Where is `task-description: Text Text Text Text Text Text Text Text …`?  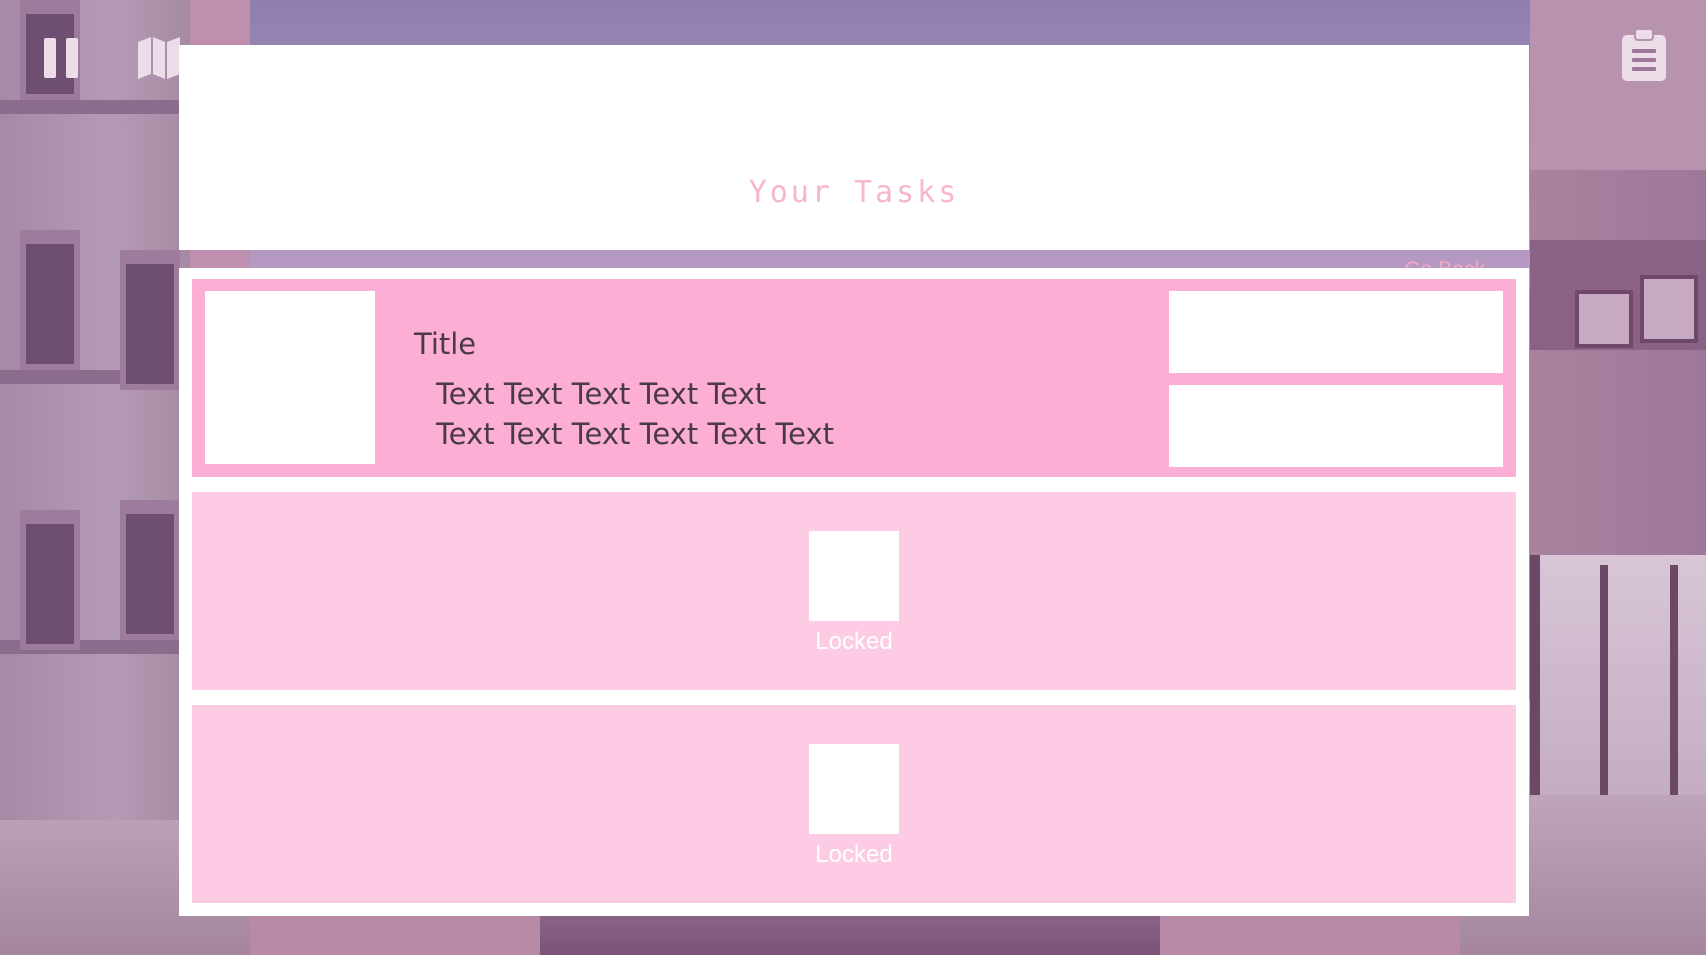 task-description: Text Text Text Text Text Text Text Text … is located at coordinates (635, 414).